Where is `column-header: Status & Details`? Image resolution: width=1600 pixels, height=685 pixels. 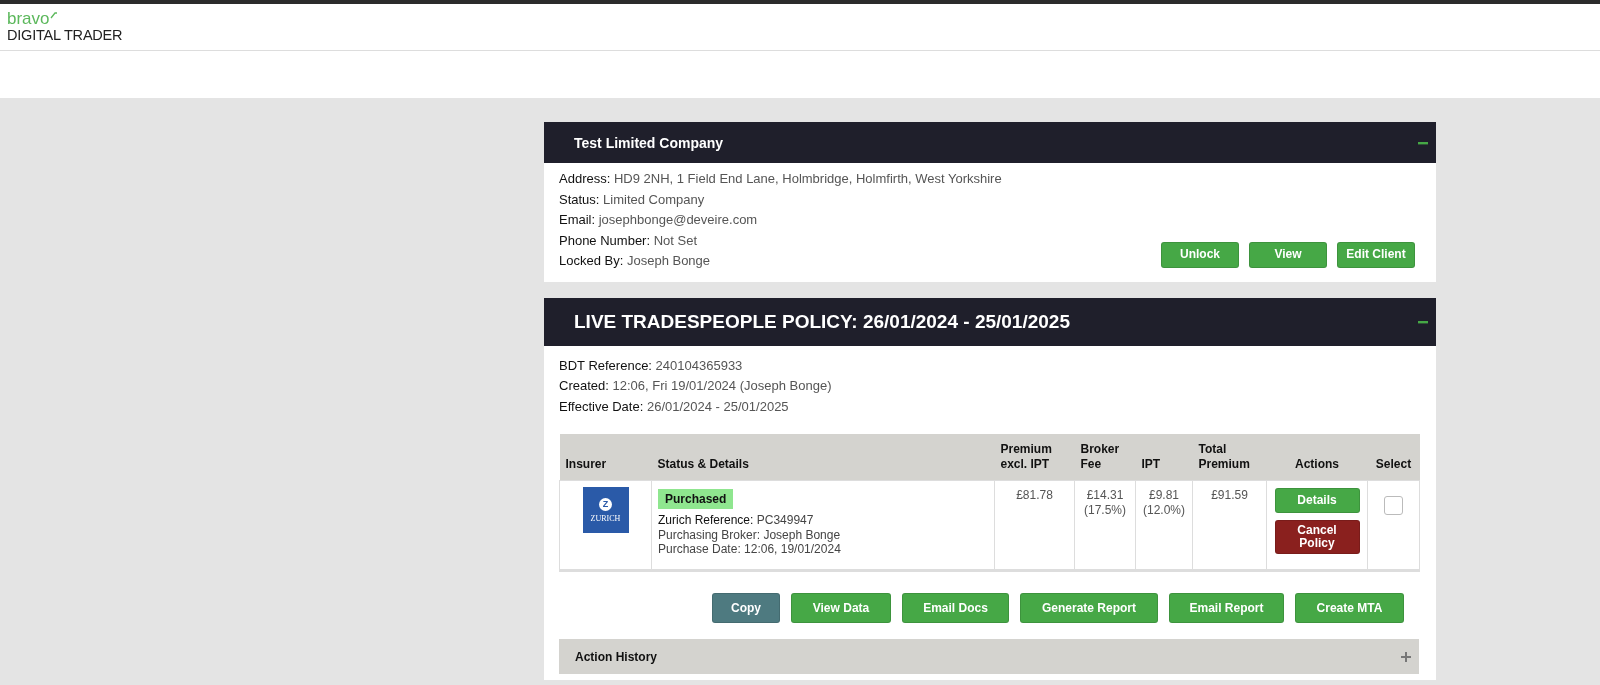
column-header: Status & Details is located at coordinates (823, 457).